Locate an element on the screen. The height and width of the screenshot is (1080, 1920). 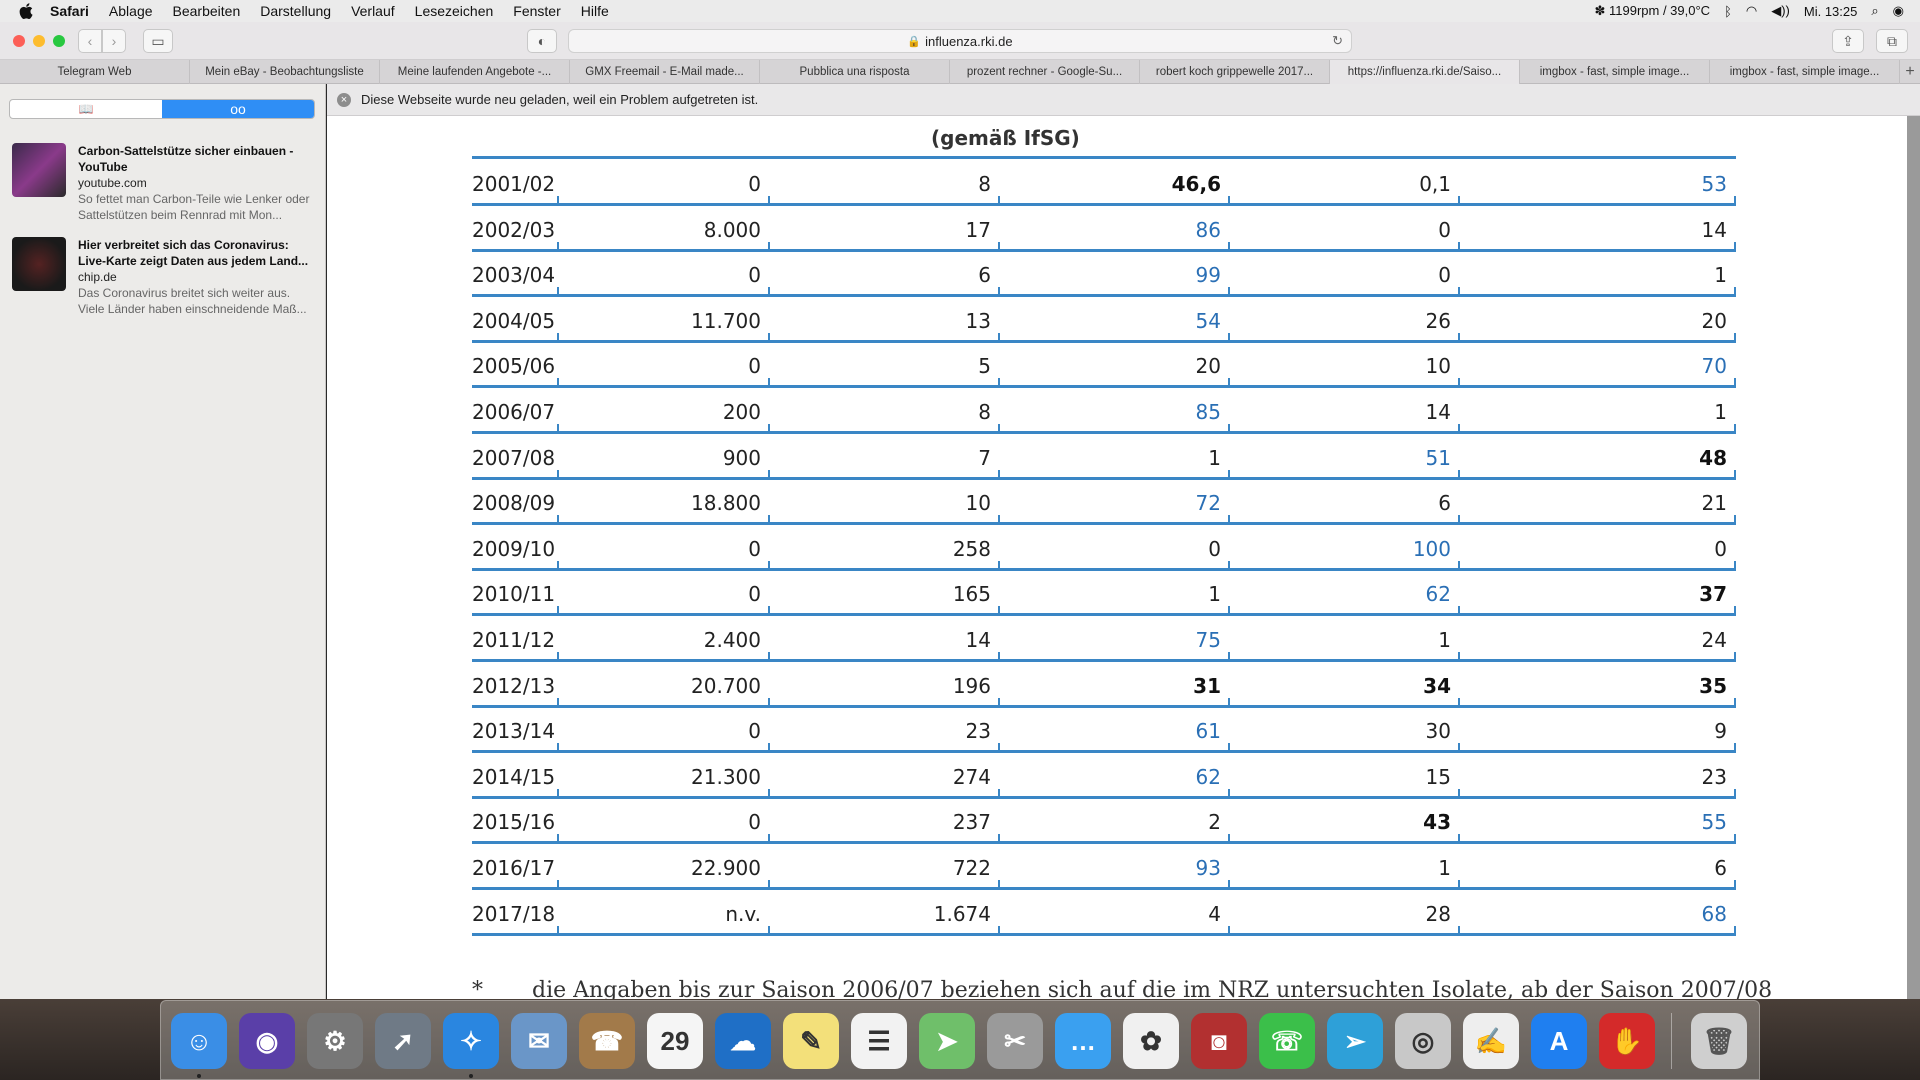
address-bar: 🔒 influenza.rki.de ↻ is located at coordinates (960, 41).